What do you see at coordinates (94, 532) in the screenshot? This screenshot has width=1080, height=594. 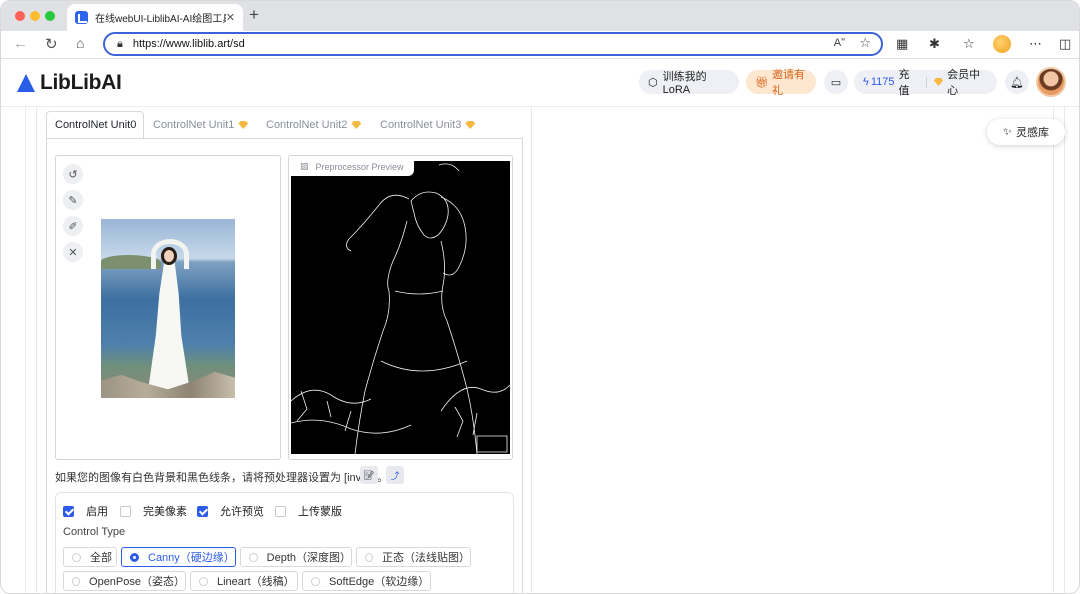 I see `control-type-label: Control Type` at bounding box center [94, 532].